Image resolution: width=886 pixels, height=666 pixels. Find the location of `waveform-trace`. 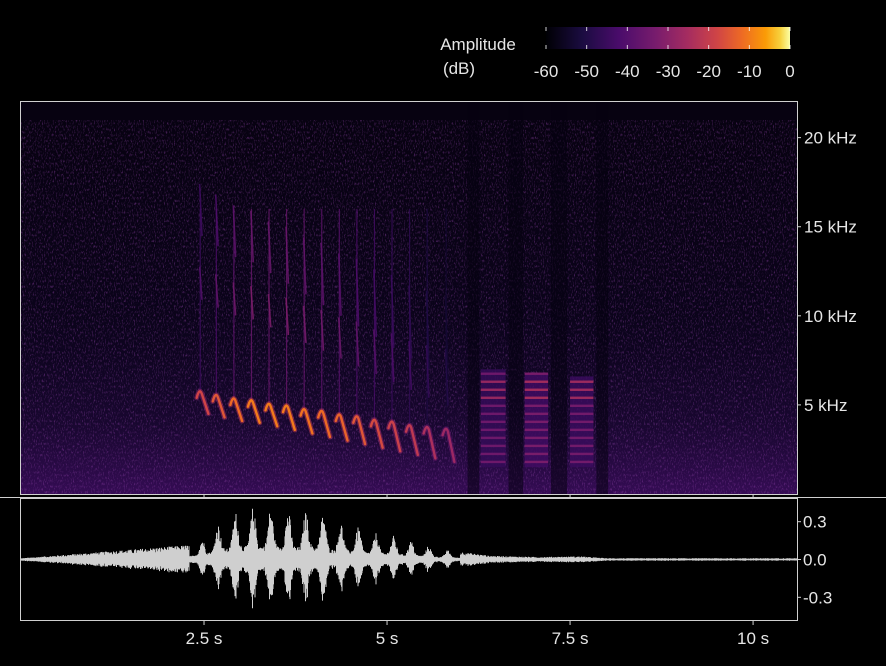

waveform-trace is located at coordinates (409, 558).